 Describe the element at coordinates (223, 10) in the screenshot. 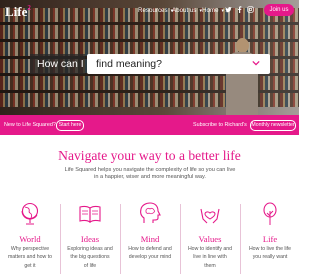

I see `caret-down-icon: ▾` at that location.